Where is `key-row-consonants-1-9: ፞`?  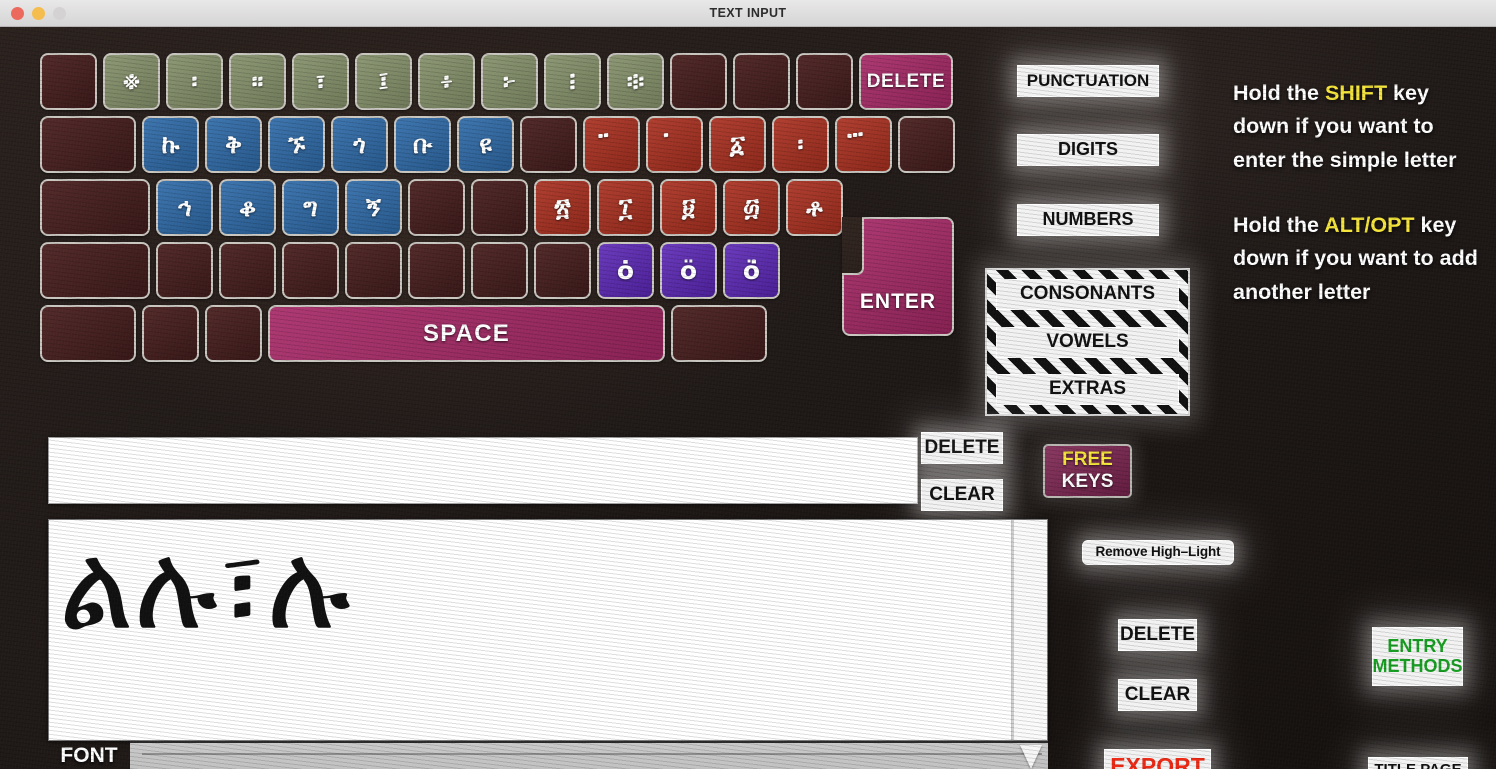 key-row-consonants-1-9: ፞ is located at coordinates (674, 144).